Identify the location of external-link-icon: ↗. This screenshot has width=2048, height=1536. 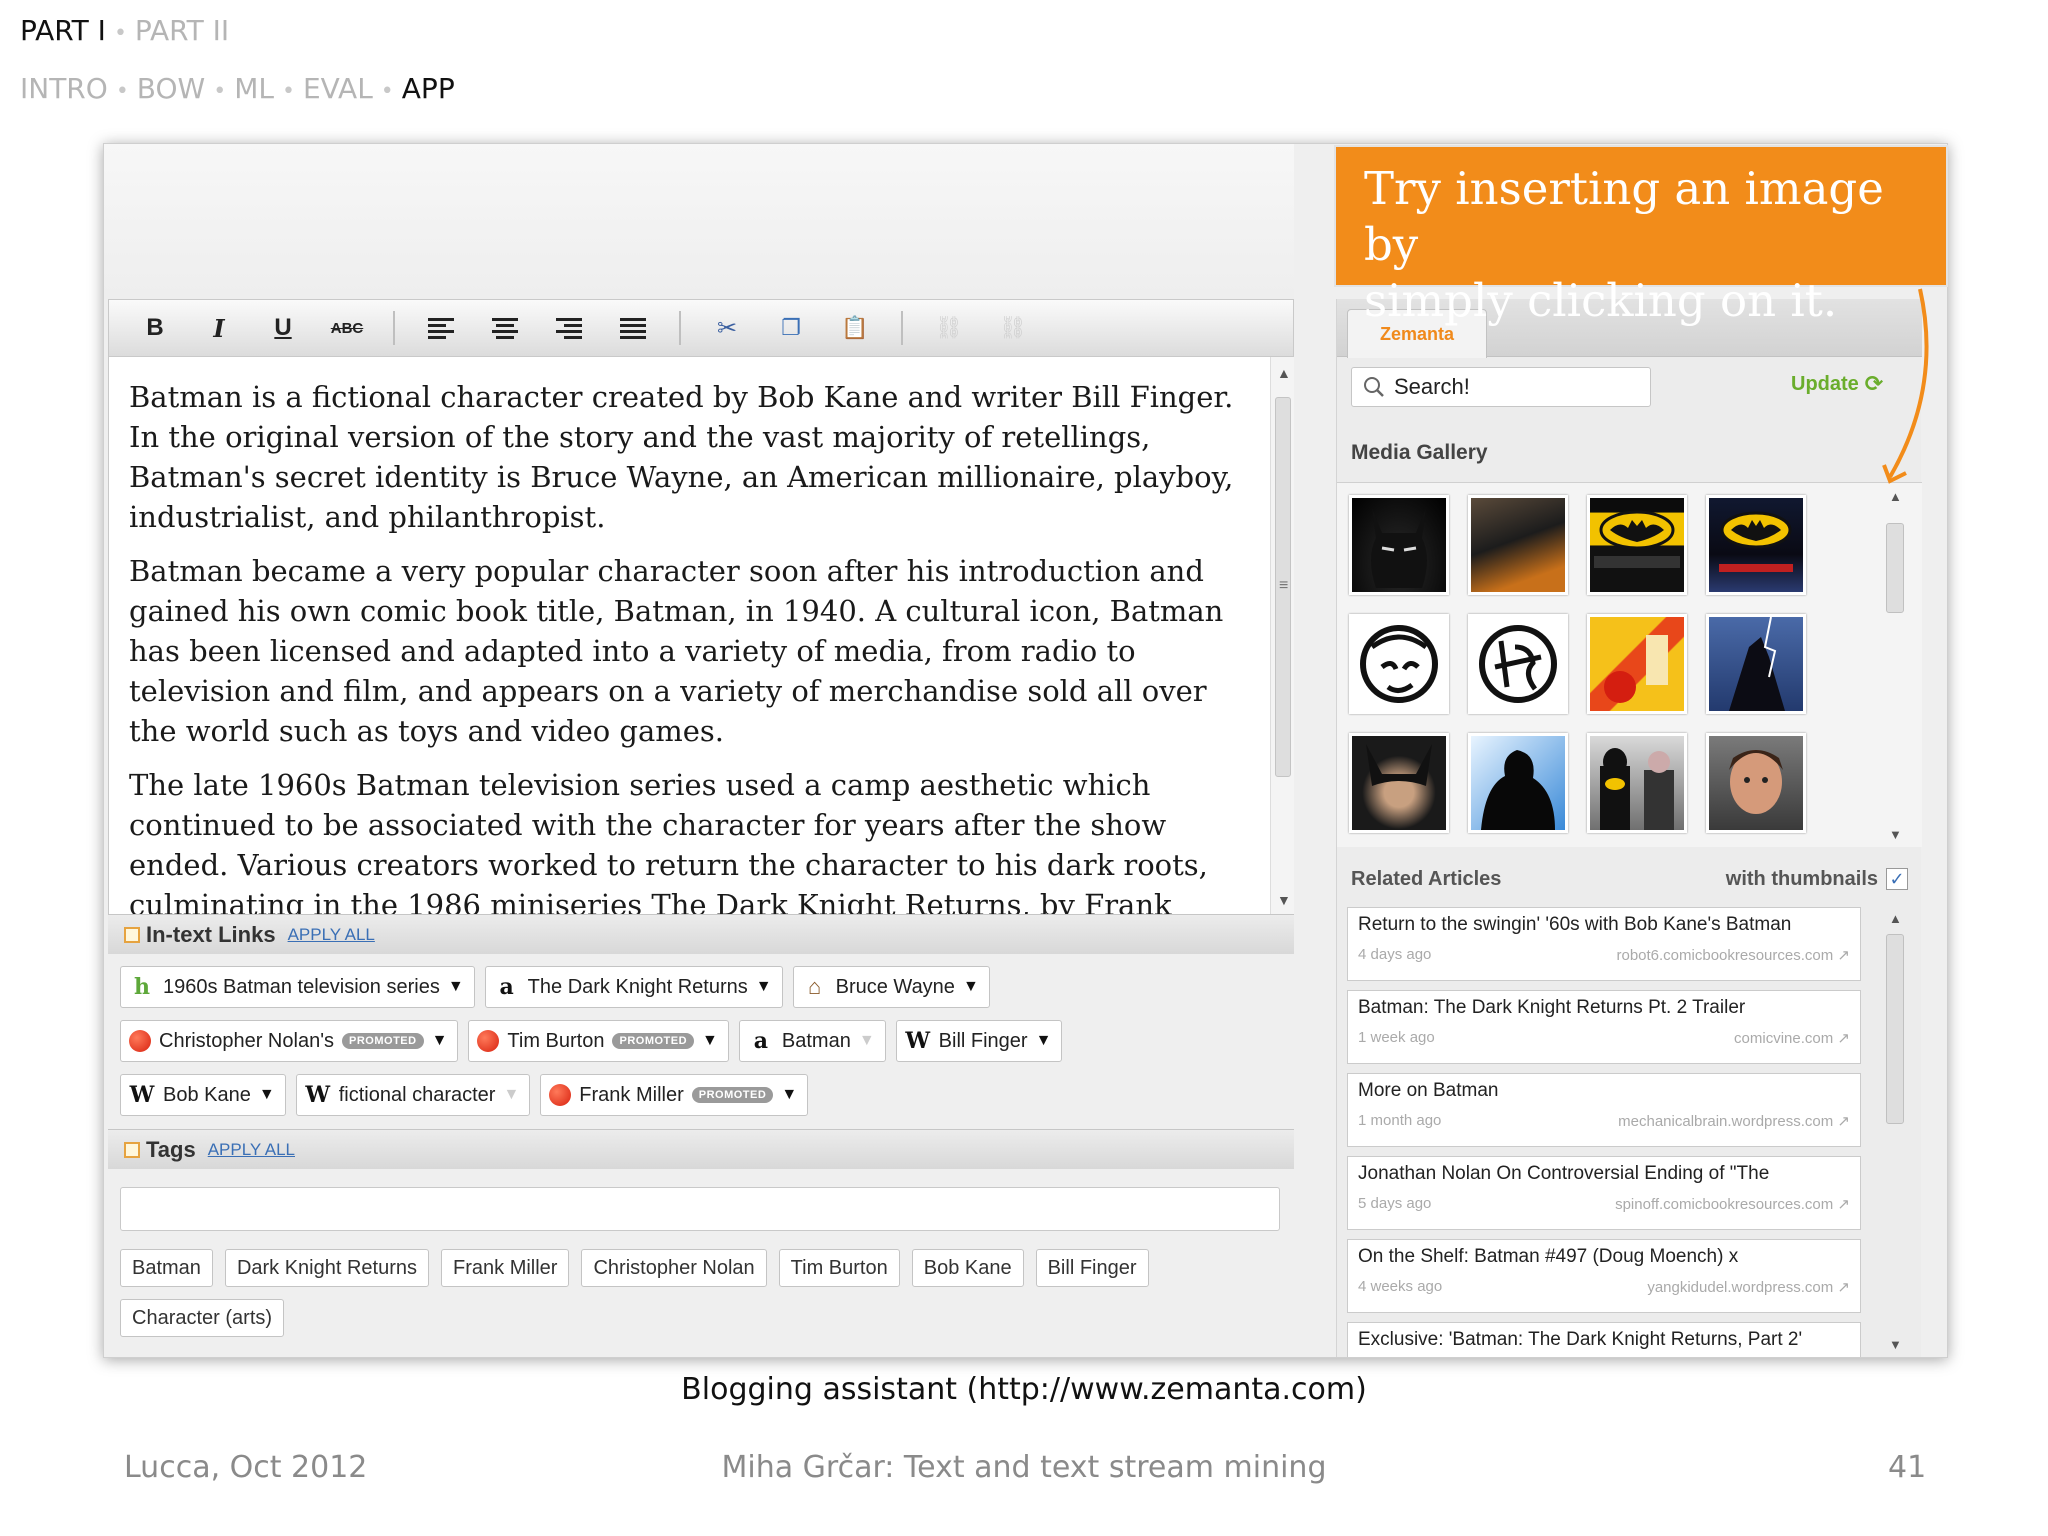
(1843, 1287).